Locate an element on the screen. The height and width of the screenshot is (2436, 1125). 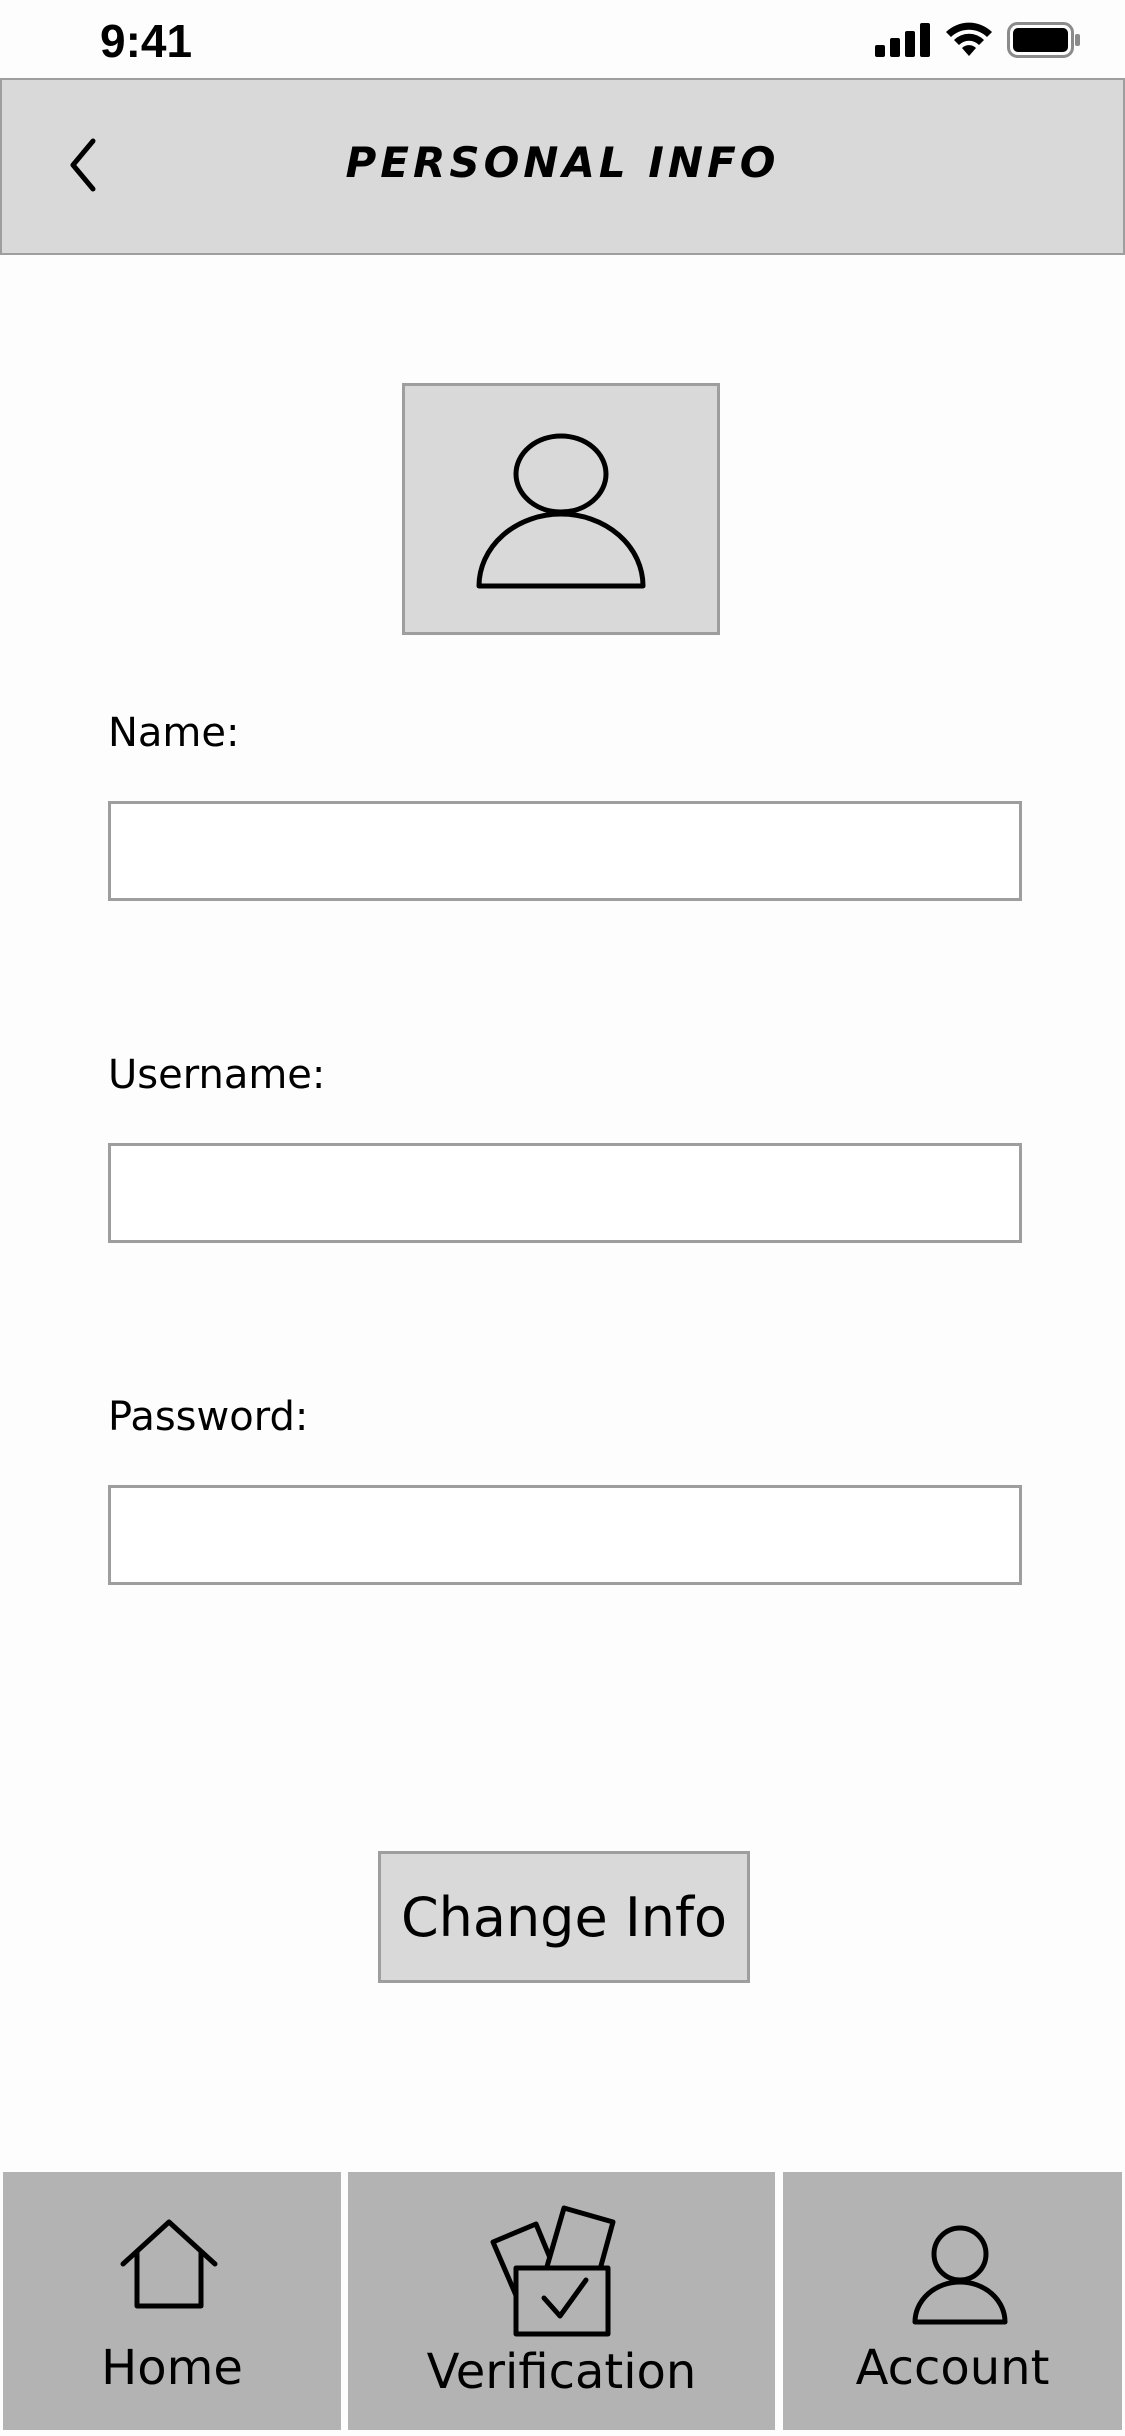
password-input is located at coordinates (565, 1535).